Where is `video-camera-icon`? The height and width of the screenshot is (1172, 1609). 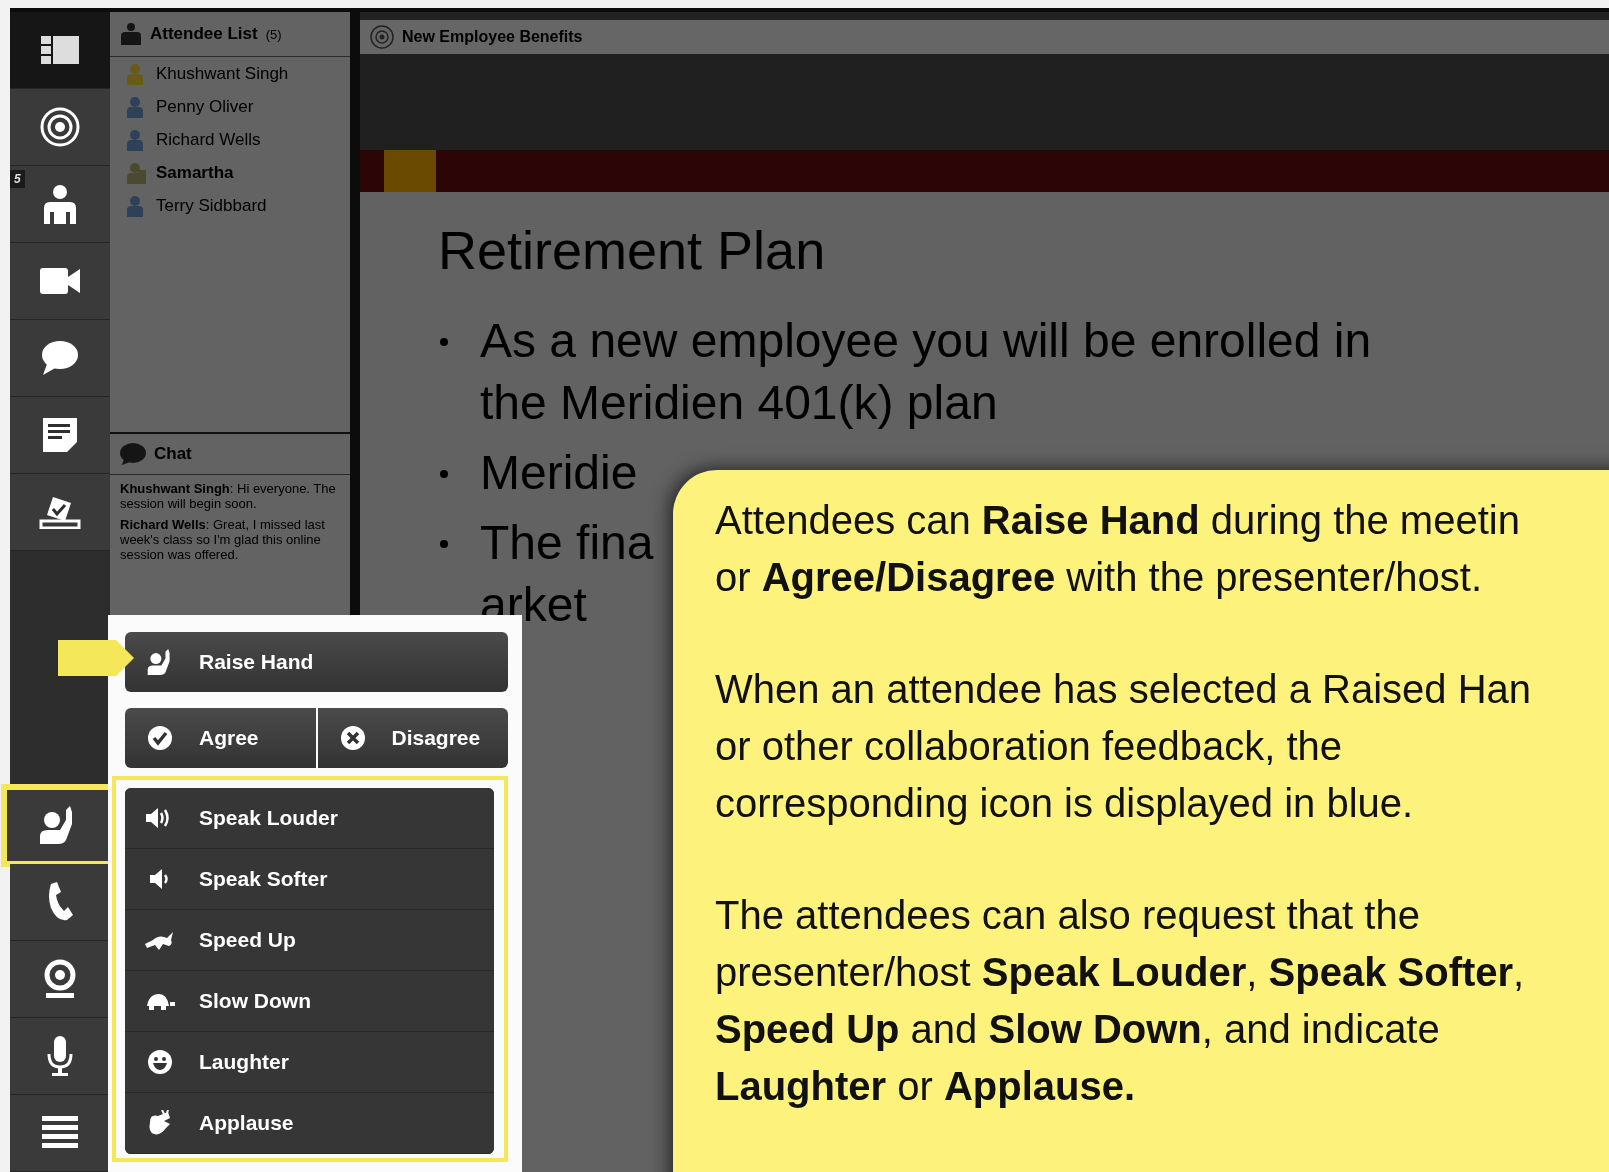
video-camera-icon is located at coordinates (60, 281).